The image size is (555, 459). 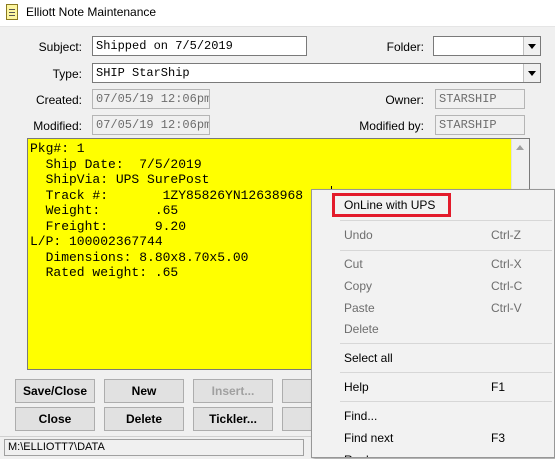 What do you see at coordinates (55, 419) in the screenshot?
I see `close-button: Close` at bounding box center [55, 419].